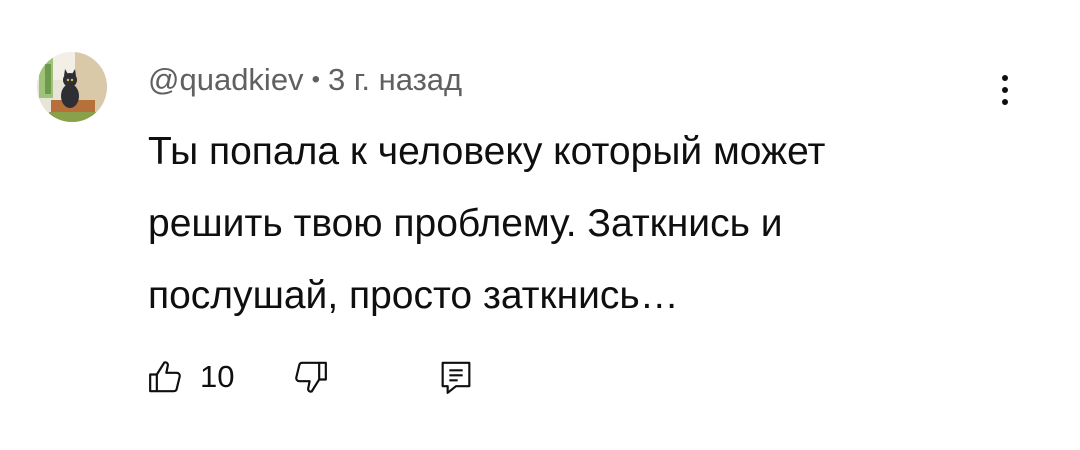 The width and height of the screenshot is (1080, 450). What do you see at coordinates (165, 377) in the screenshot?
I see `thumb-up-icon` at bounding box center [165, 377].